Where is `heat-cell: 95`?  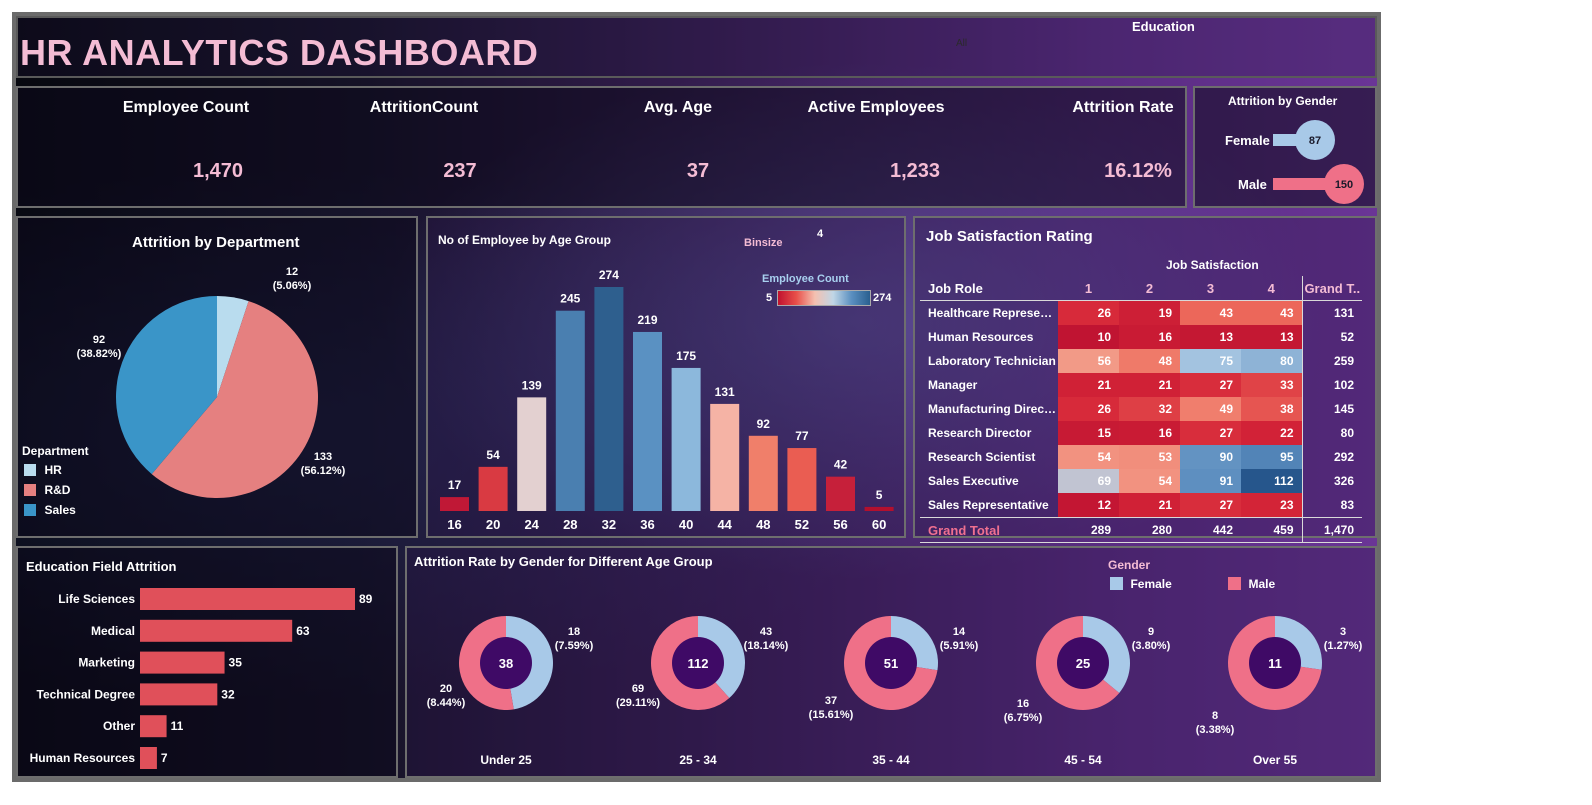 heat-cell: 95 is located at coordinates (1271, 457).